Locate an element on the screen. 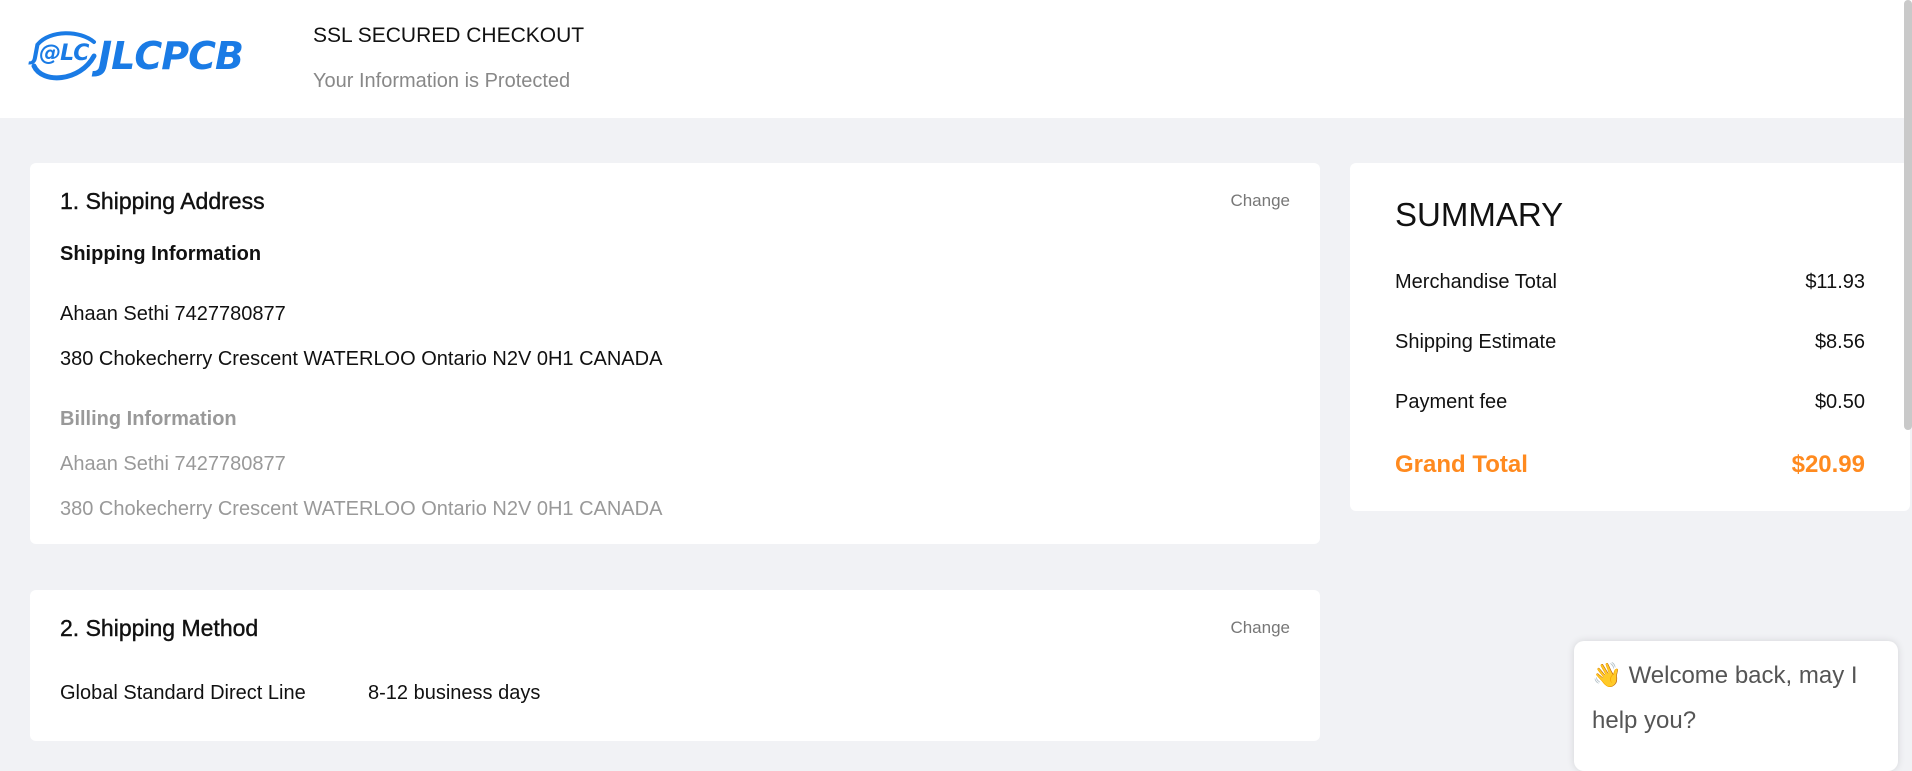 The height and width of the screenshot is (771, 1912). billing-name-phone: Ahaan Sethi 7427780877 is located at coordinates (173, 464).